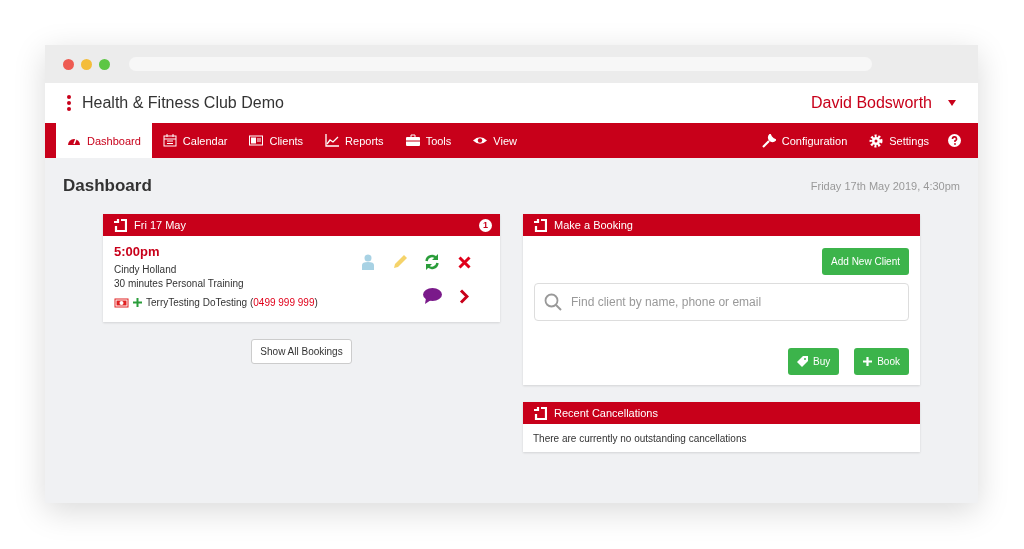 The image size is (1024, 549). What do you see at coordinates (412, 140) in the screenshot?
I see `toolbox-icon` at bounding box center [412, 140].